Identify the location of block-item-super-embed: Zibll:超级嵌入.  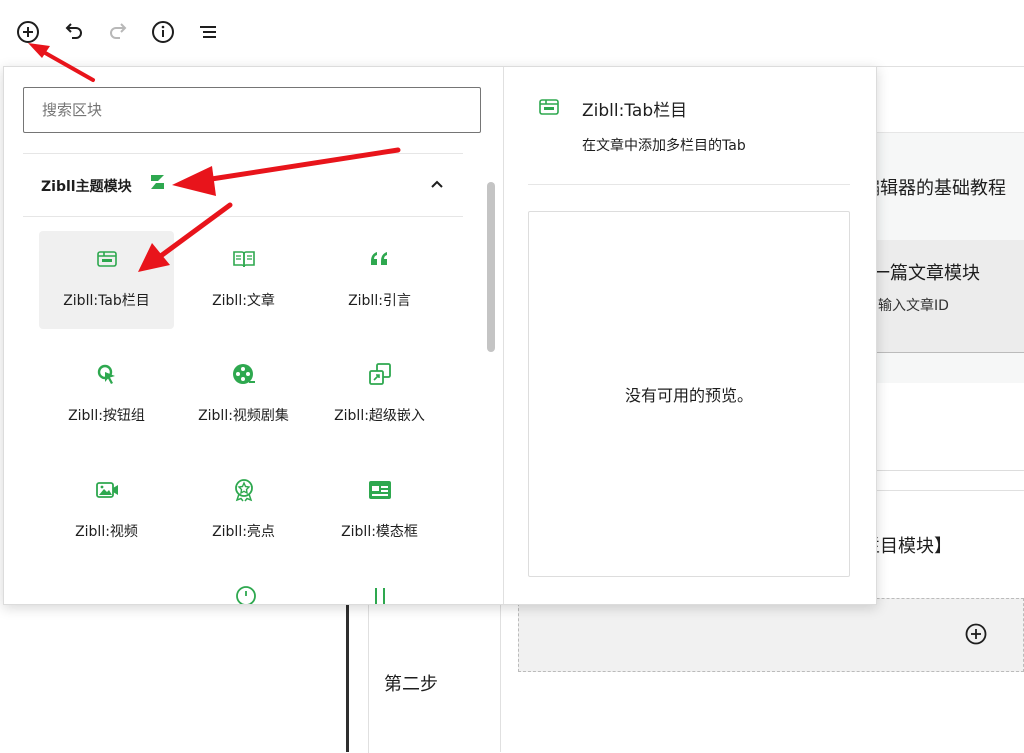
(379, 395).